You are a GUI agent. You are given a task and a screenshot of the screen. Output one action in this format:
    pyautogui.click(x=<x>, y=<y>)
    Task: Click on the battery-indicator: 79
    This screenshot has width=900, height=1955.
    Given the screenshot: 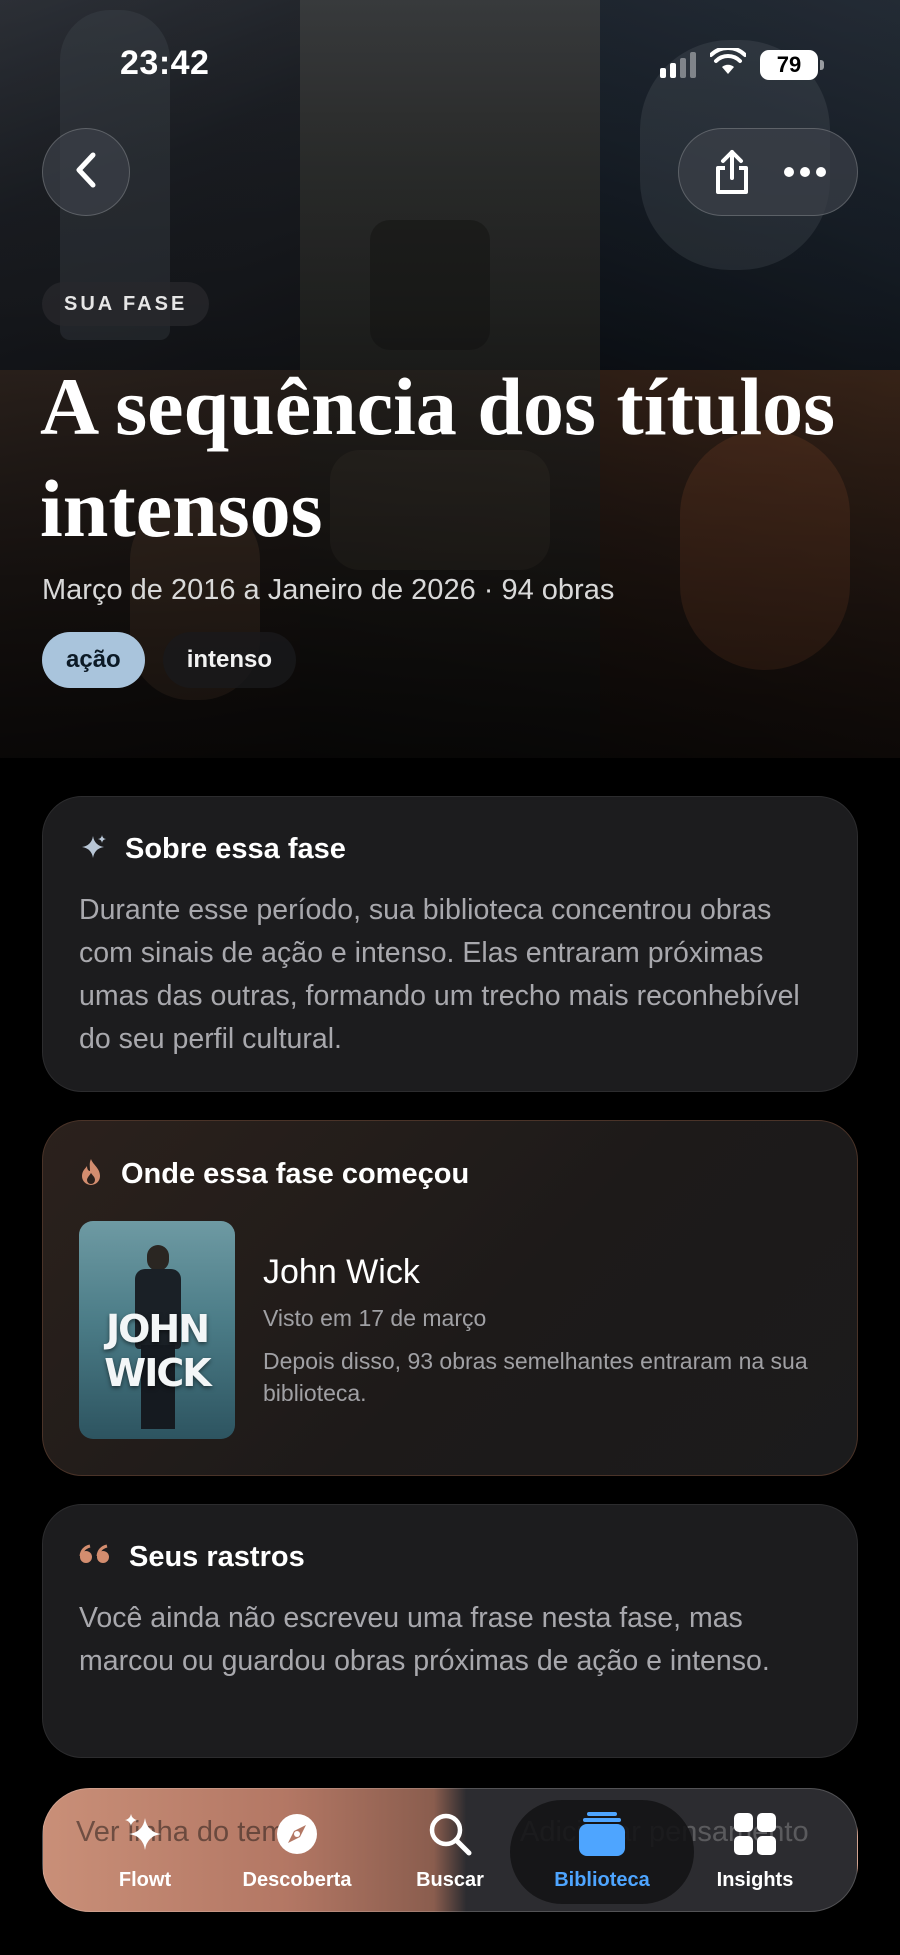 What is the action you would take?
    pyautogui.click(x=792, y=64)
    